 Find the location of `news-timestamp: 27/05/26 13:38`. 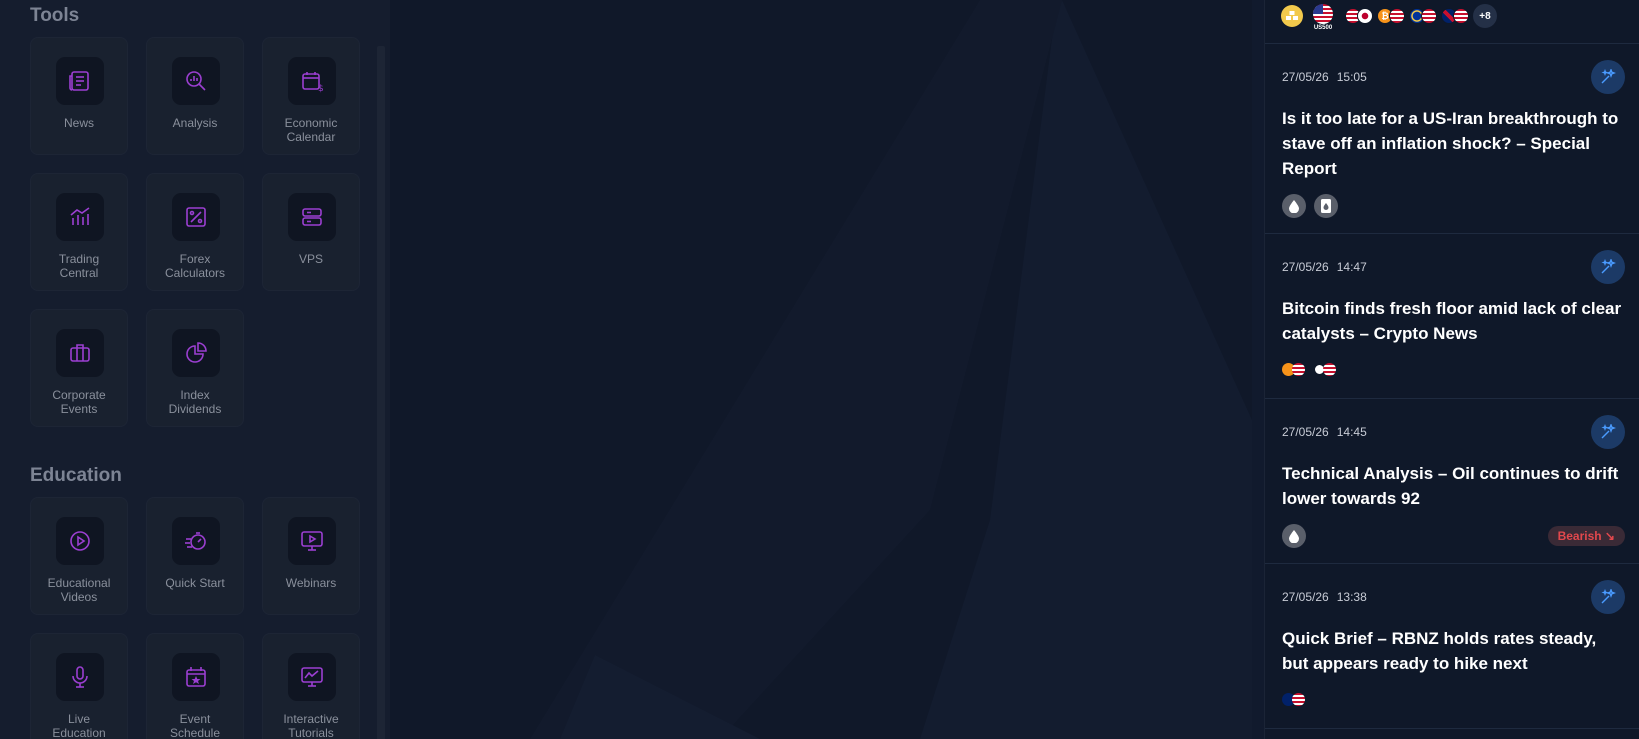

news-timestamp: 27/05/26 13:38 is located at coordinates (1324, 597).